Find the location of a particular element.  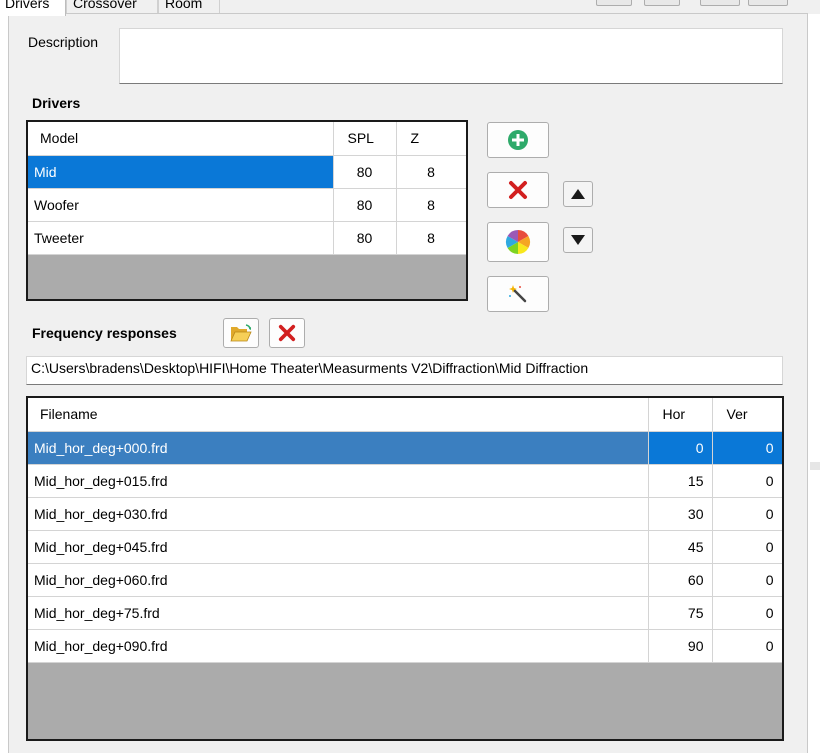

driver-row-woofer: Woofer 80 8 is located at coordinates (247, 205).